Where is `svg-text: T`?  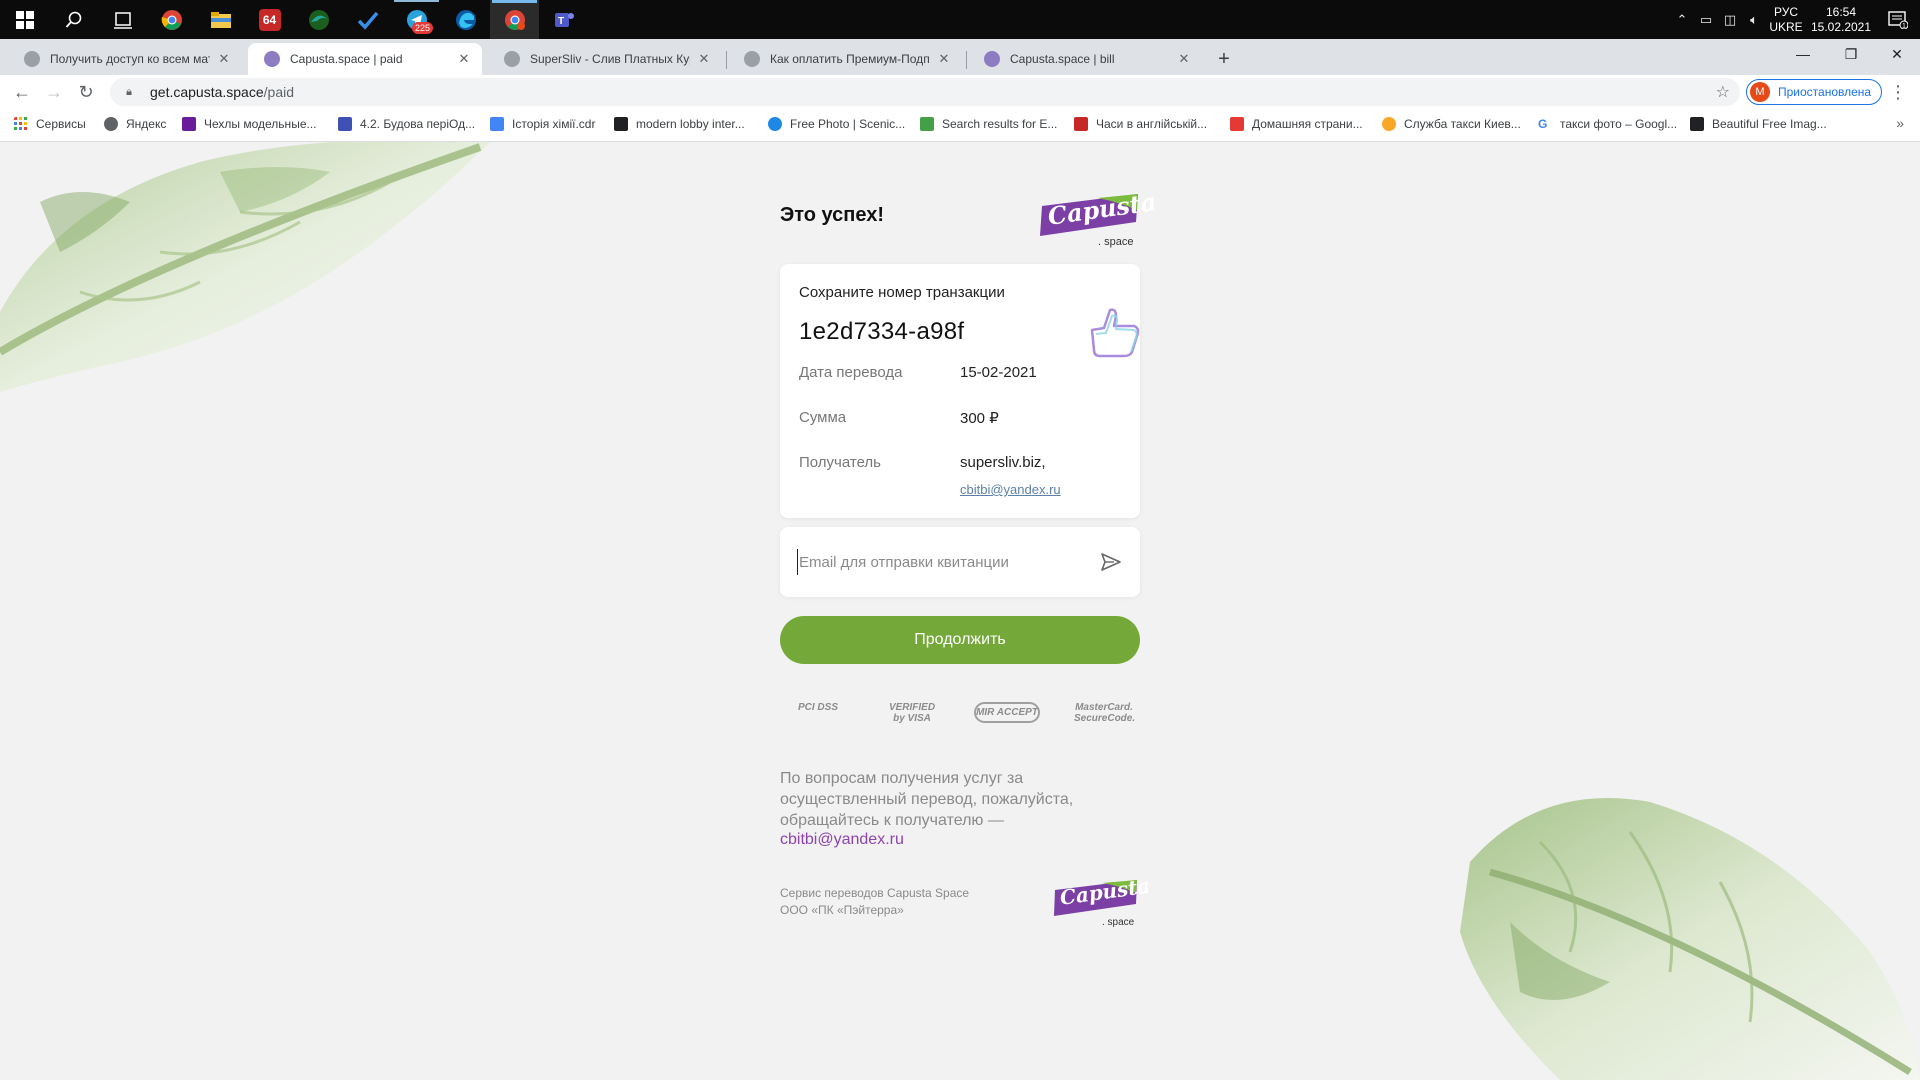 svg-text: T is located at coordinates (561, 21).